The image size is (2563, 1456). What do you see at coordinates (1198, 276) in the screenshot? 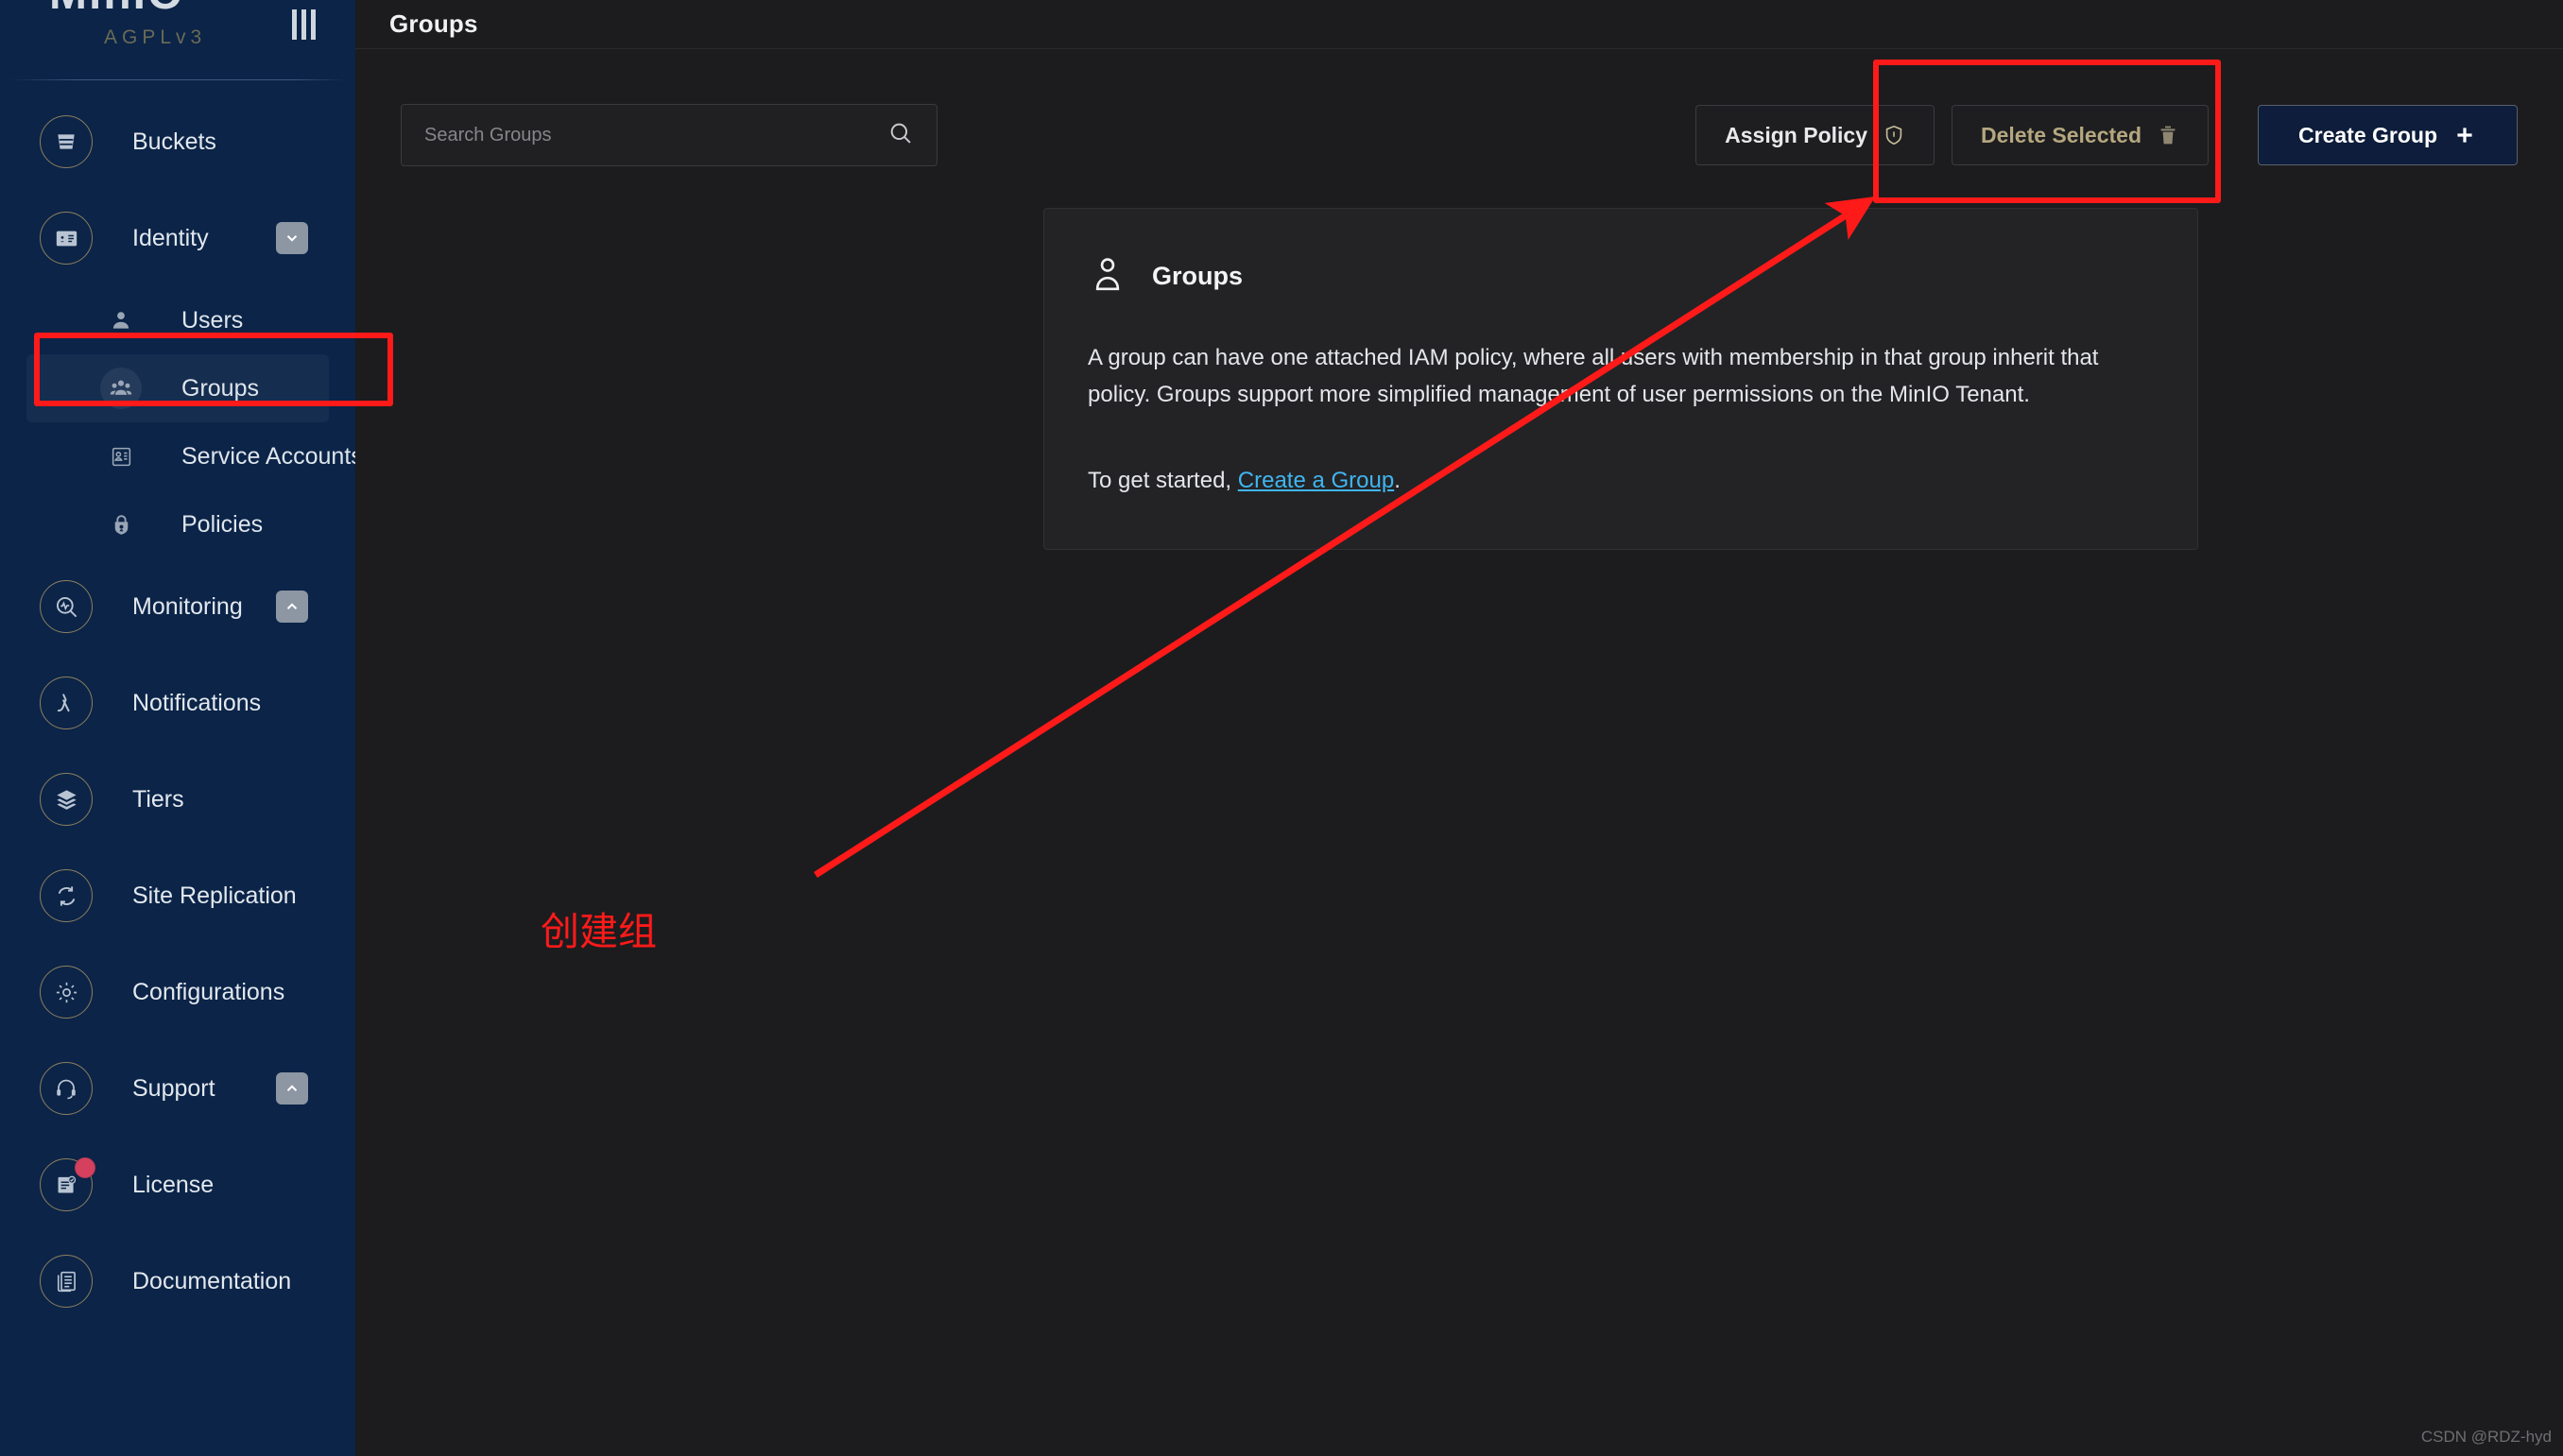
I see `panel-title: Groups` at bounding box center [1198, 276].